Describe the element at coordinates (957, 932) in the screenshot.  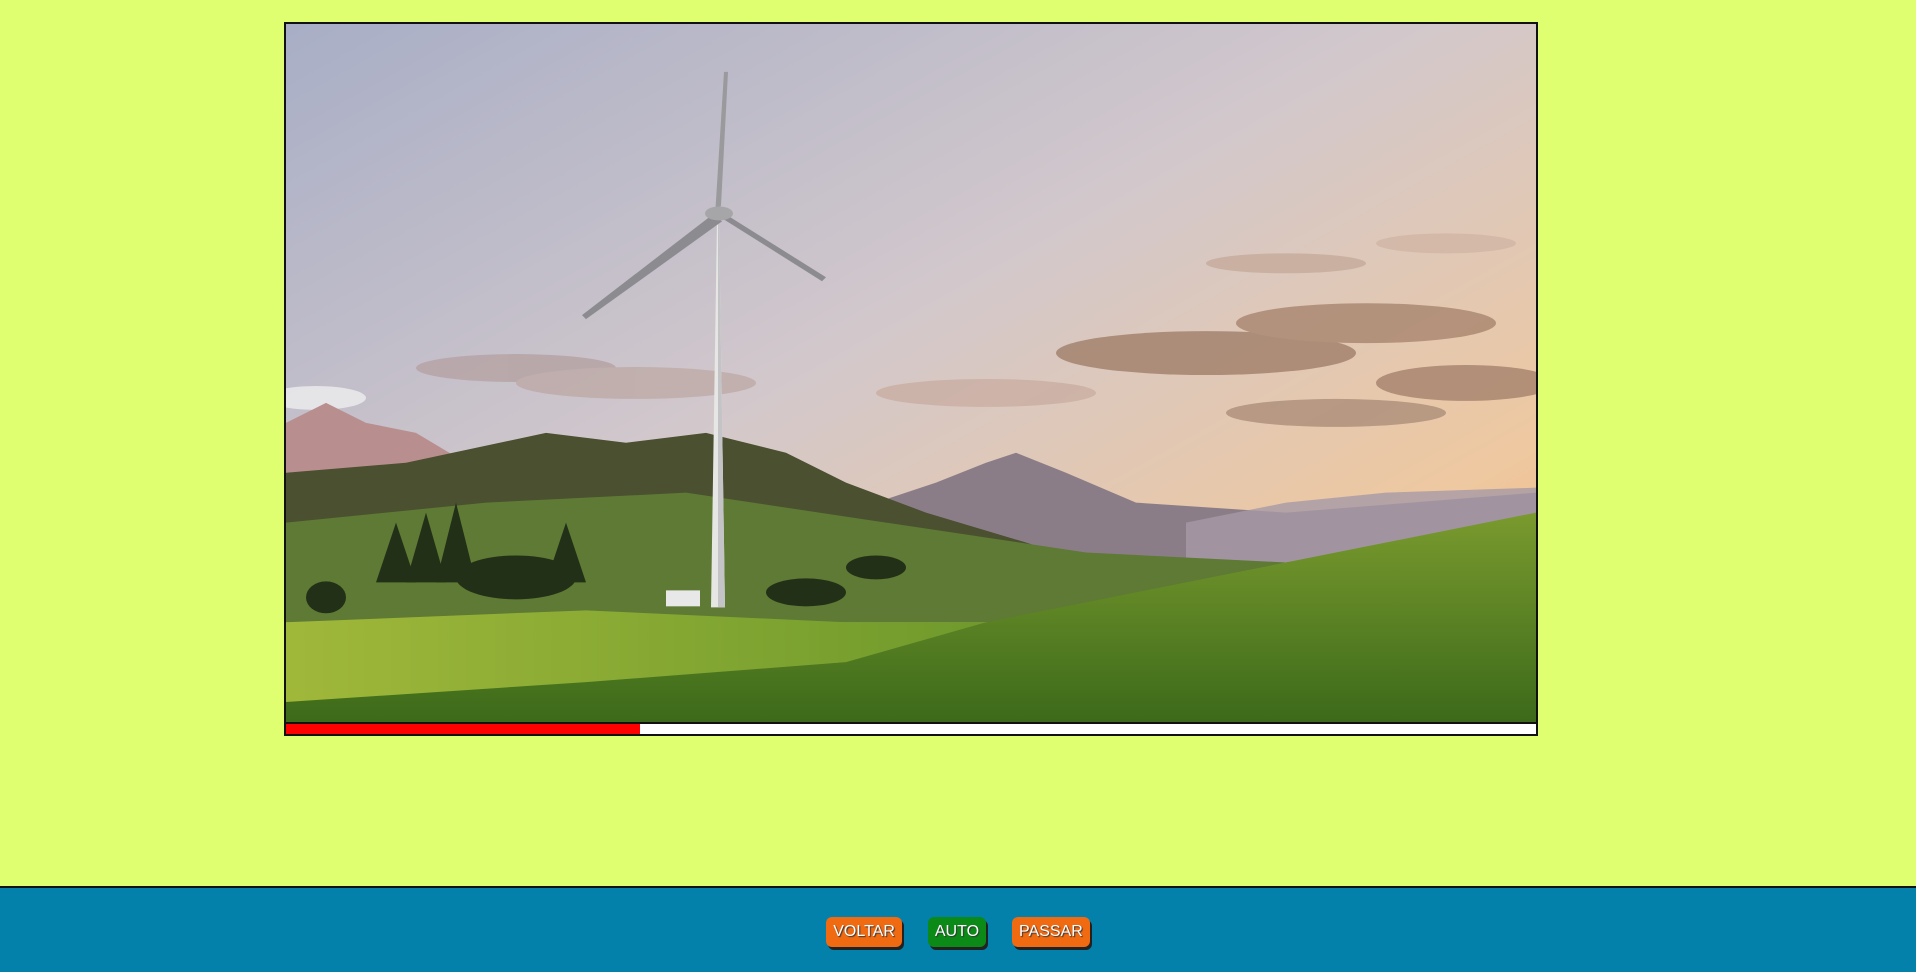
I see `auto-button: AUTO` at that location.